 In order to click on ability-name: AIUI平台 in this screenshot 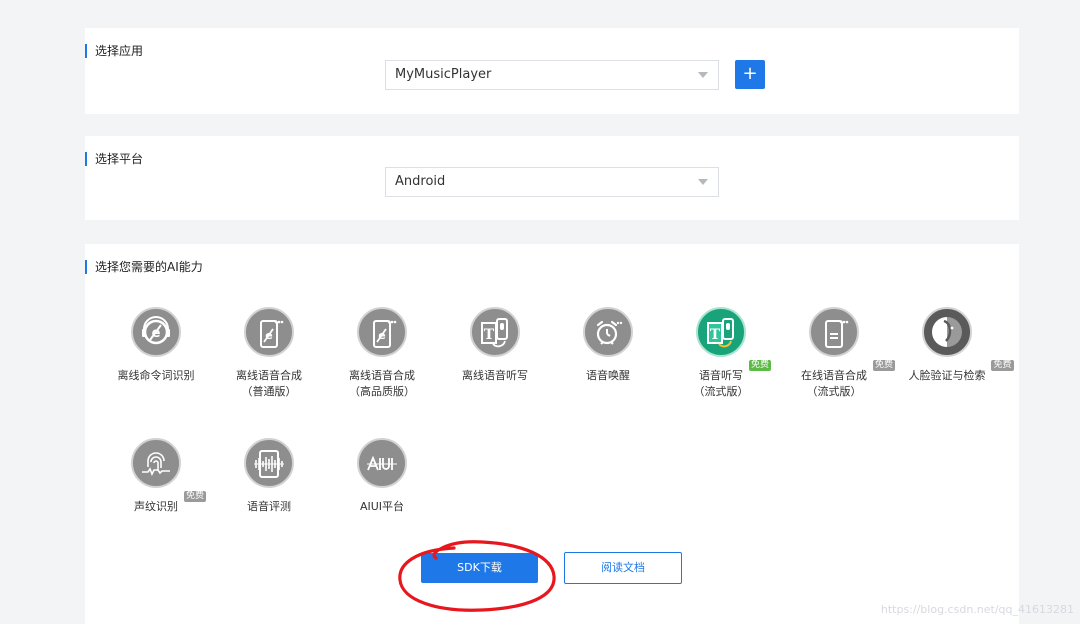, I will do `click(382, 506)`.